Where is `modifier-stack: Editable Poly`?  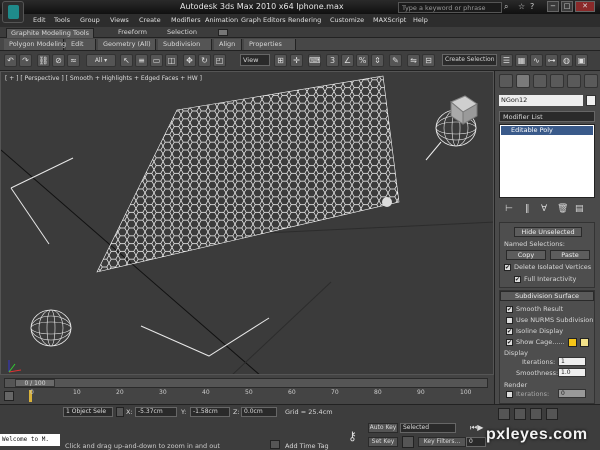
modifier-stack: Editable Poly is located at coordinates (547, 161).